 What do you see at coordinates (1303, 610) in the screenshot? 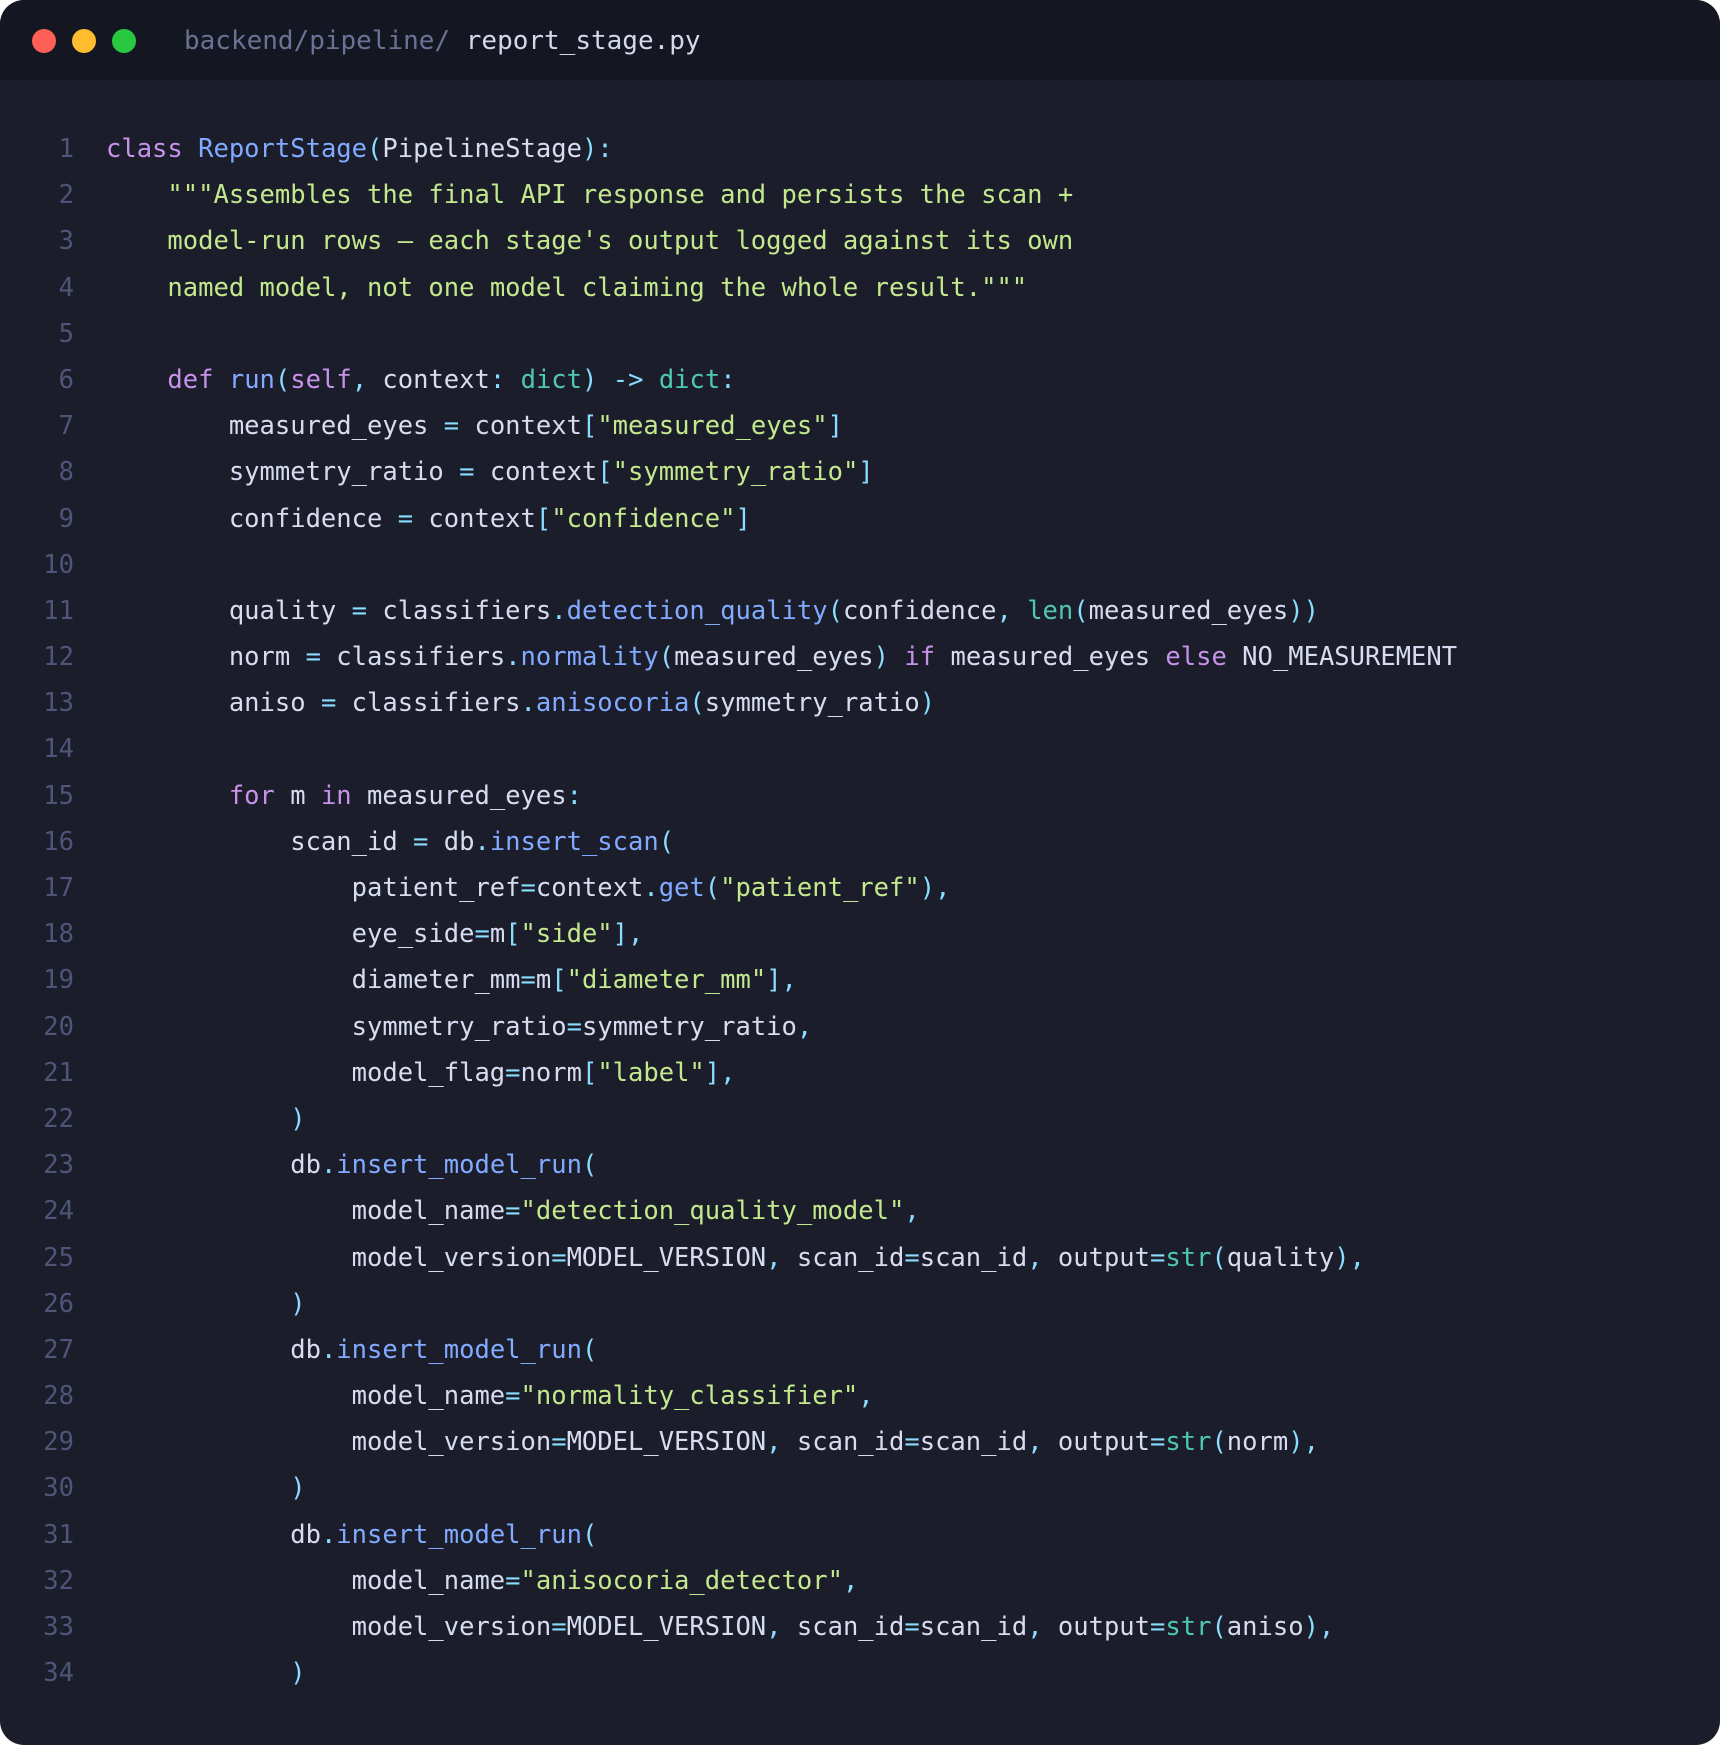
I see `code-token: ))` at bounding box center [1303, 610].